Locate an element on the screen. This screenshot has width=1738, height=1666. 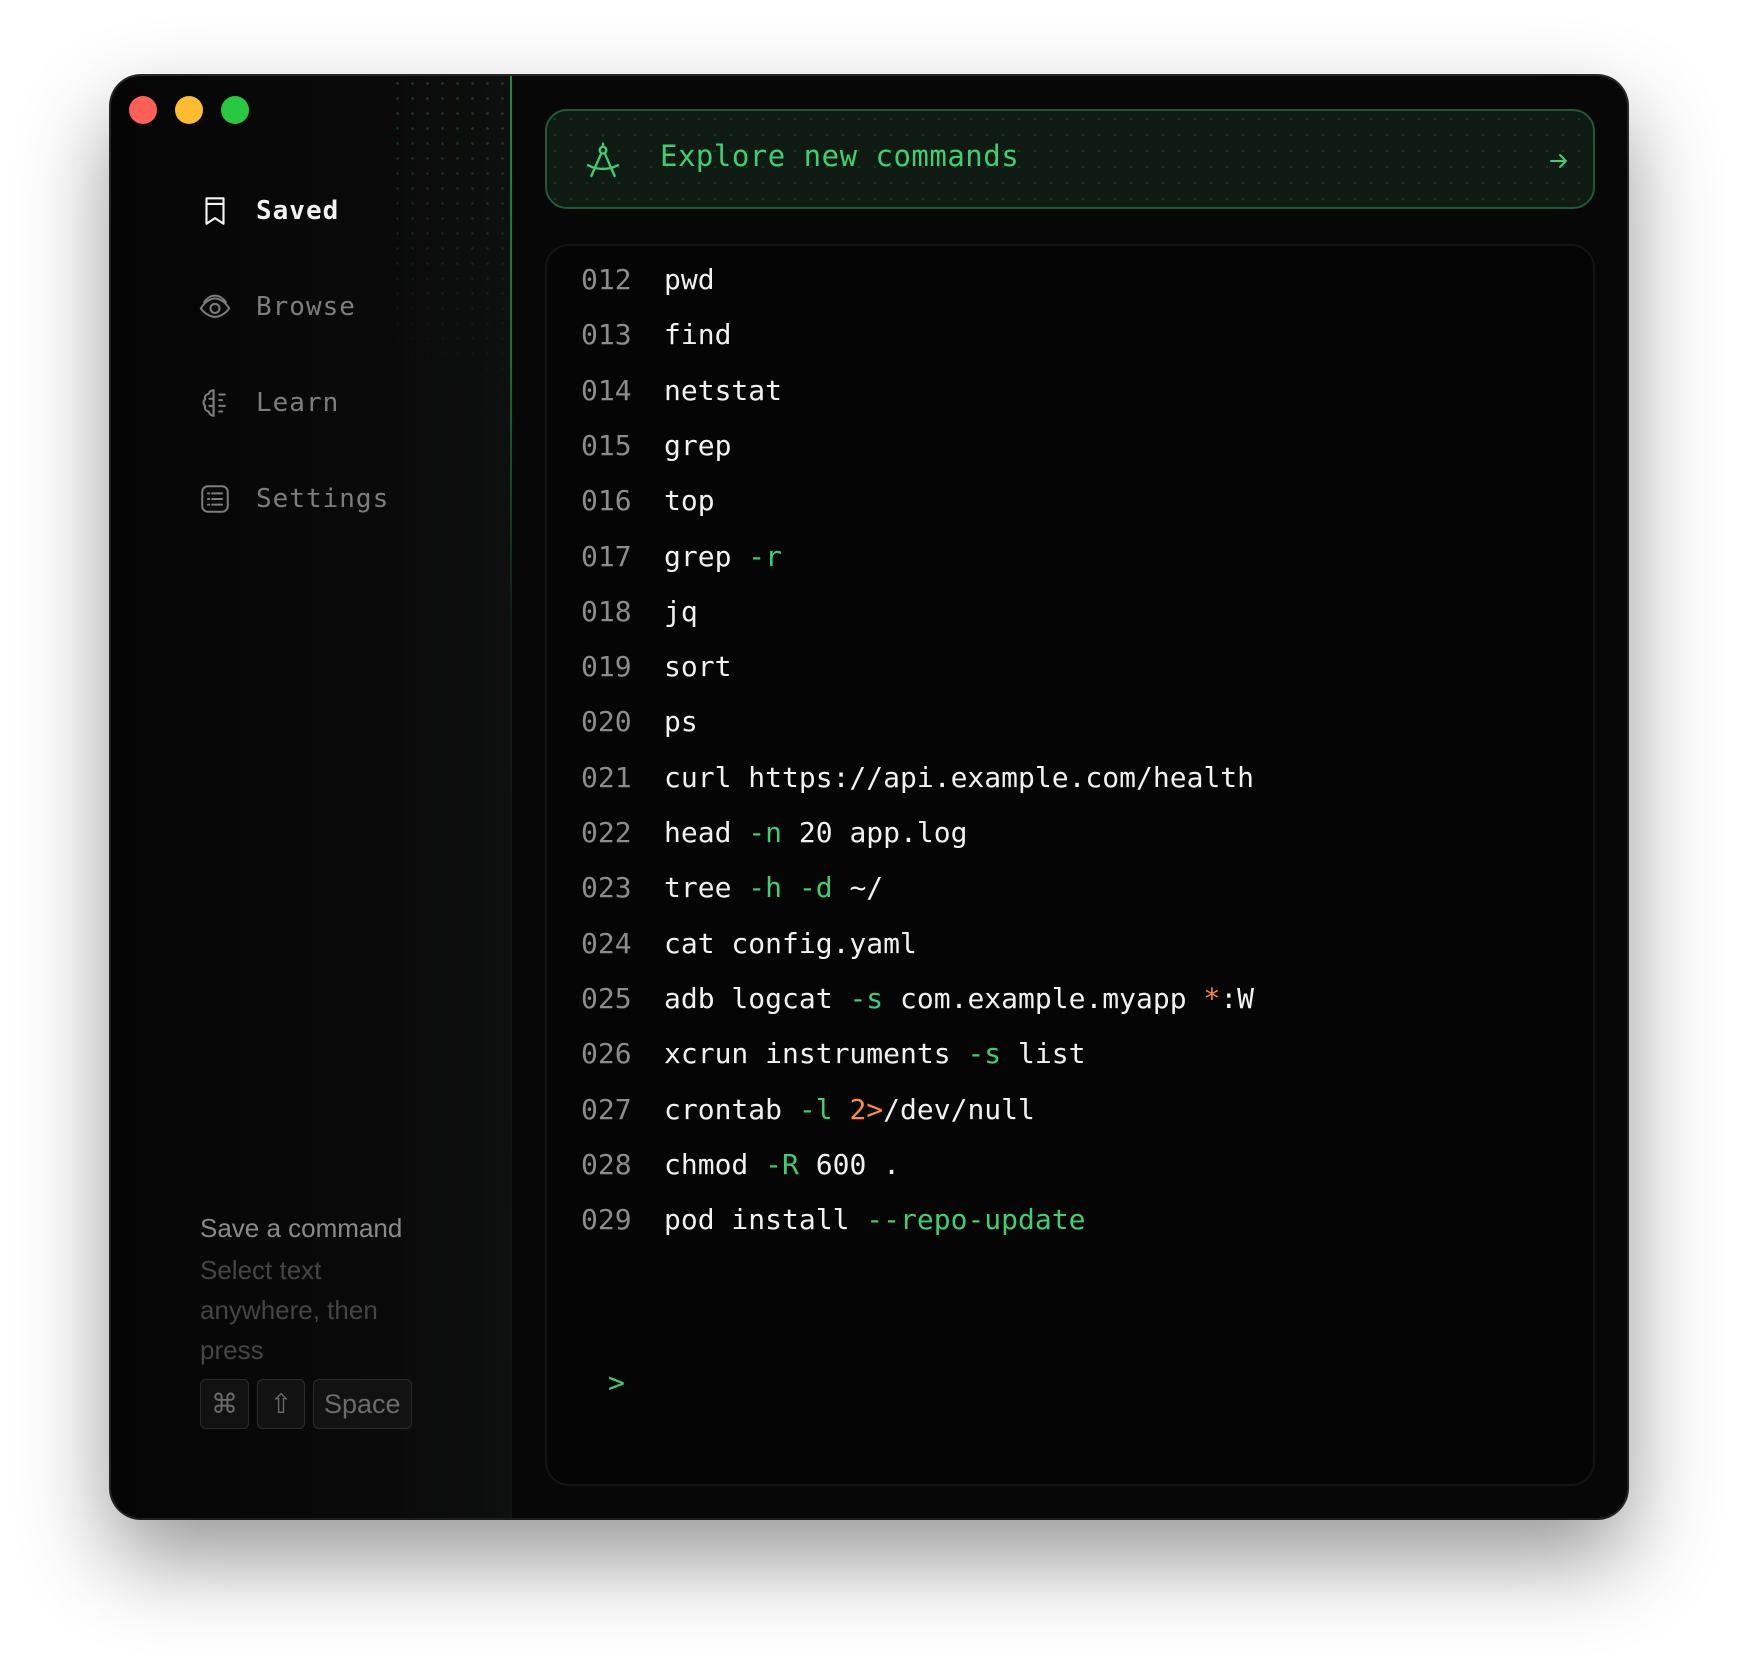
command-text: chmod is located at coordinates (715, 1164).